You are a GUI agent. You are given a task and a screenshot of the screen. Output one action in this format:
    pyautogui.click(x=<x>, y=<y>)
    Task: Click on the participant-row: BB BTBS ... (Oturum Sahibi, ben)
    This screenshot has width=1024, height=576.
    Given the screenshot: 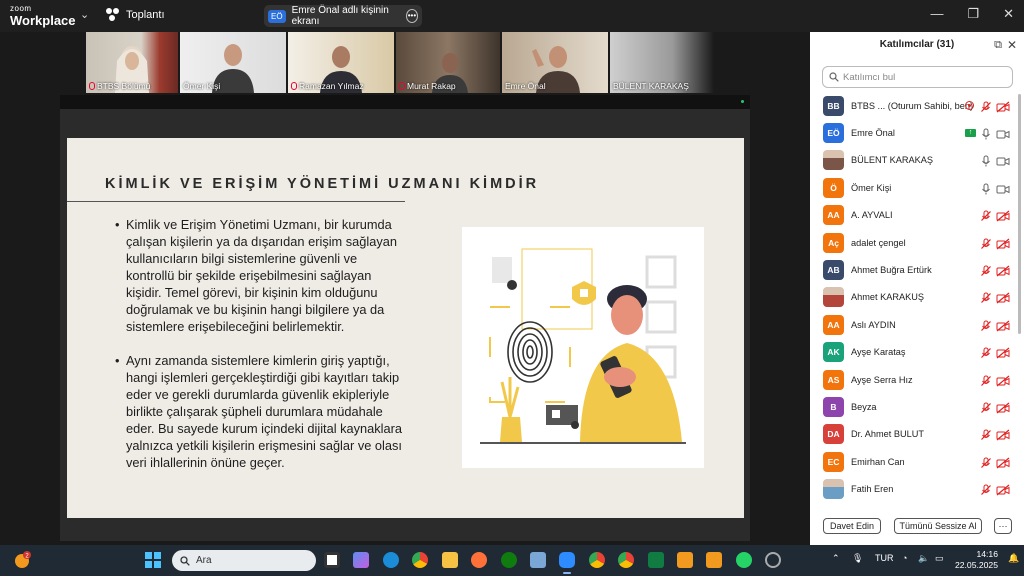 What is the action you would take?
    pyautogui.click(x=913, y=105)
    